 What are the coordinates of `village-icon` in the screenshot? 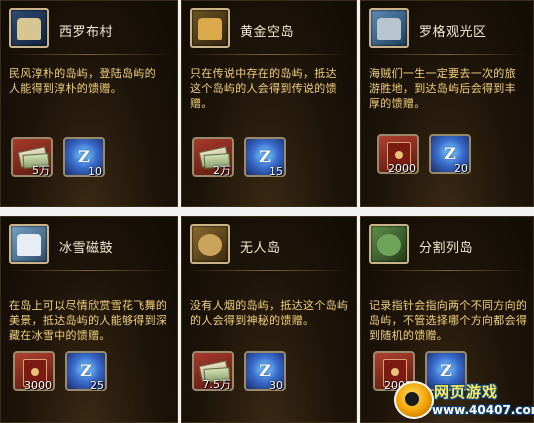 It's located at (29, 28).